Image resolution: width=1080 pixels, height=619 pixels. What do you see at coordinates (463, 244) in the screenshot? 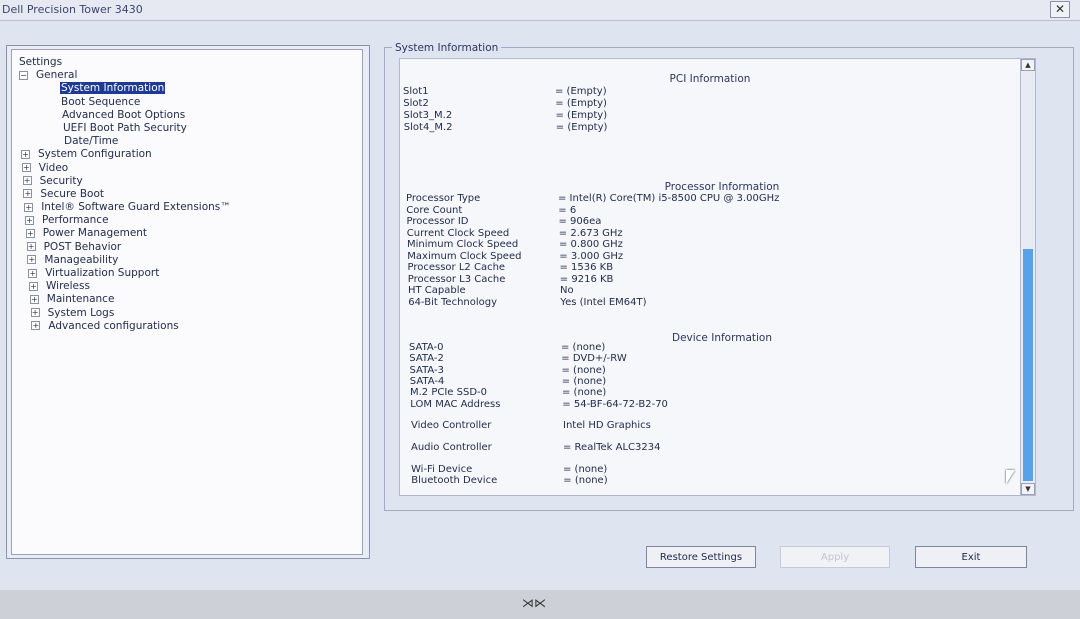
I see `info-key: Minimum Clock Speed` at bounding box center [463, 244].